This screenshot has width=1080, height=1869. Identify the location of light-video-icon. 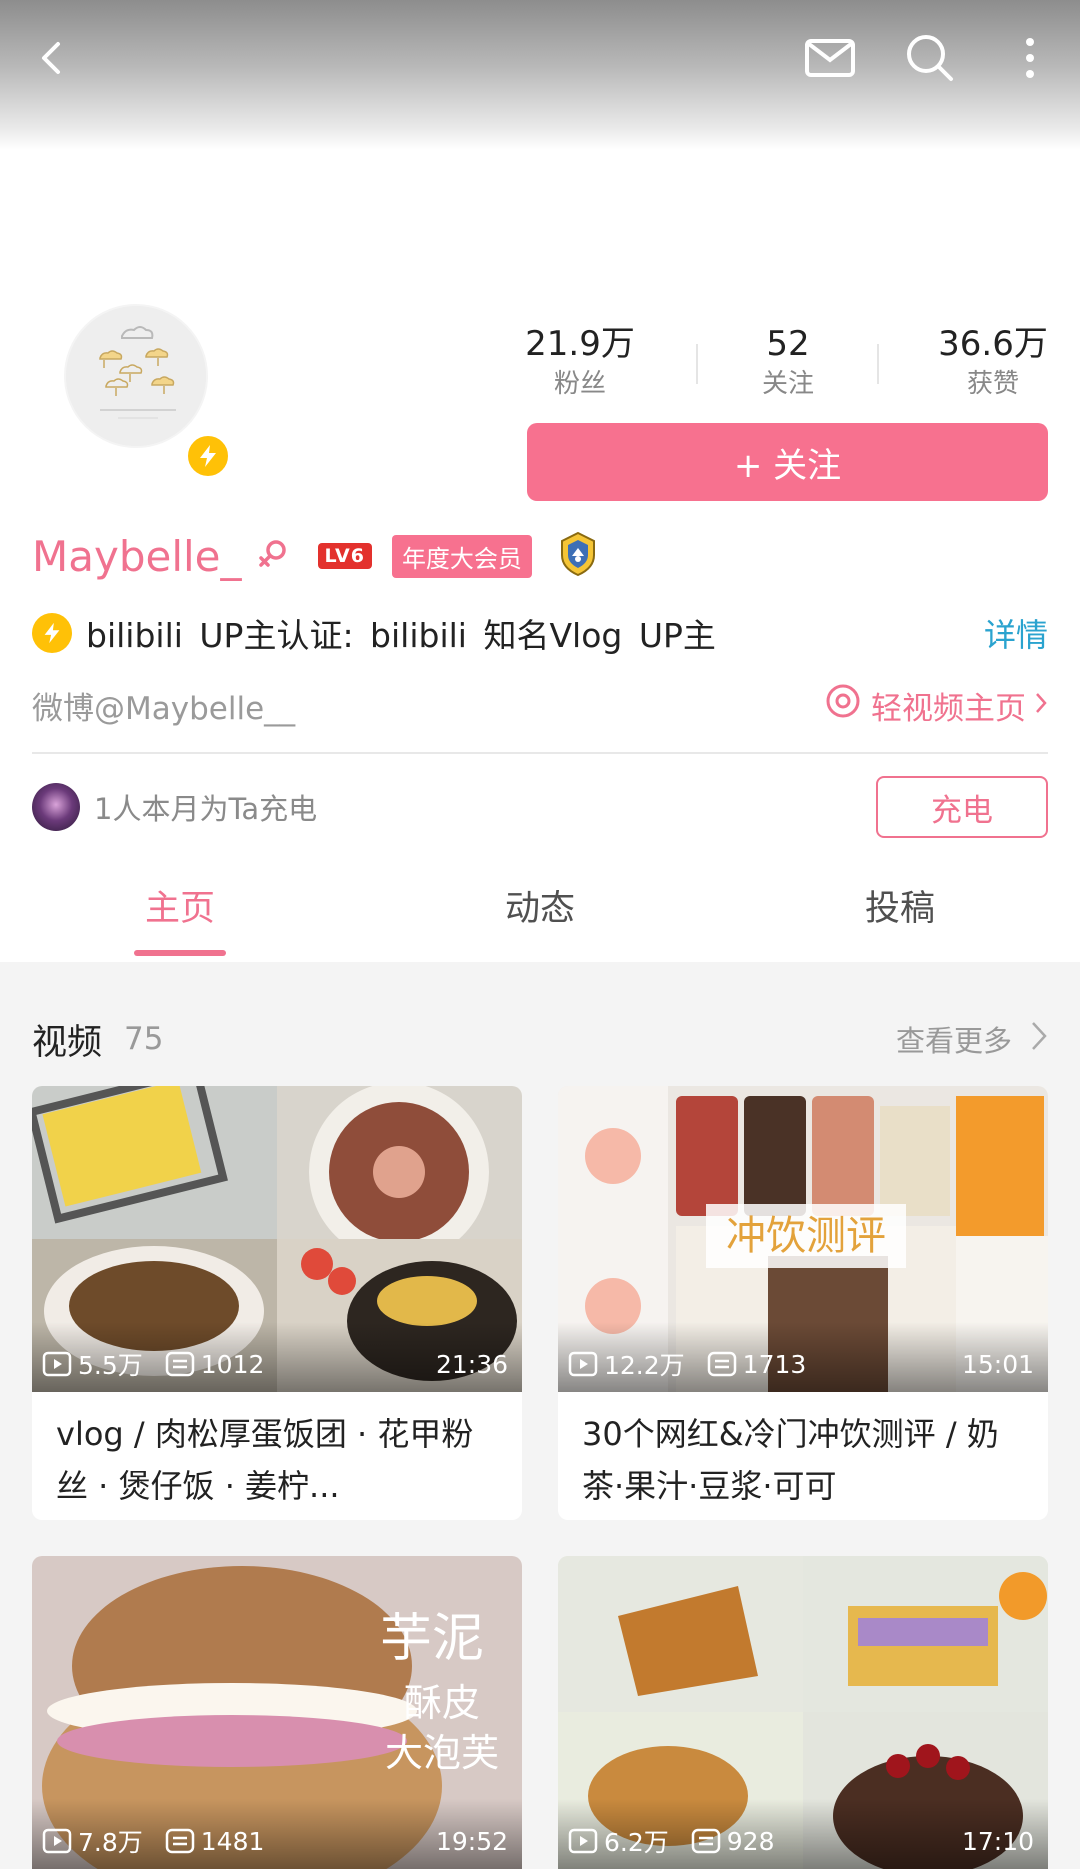
(843, 705).